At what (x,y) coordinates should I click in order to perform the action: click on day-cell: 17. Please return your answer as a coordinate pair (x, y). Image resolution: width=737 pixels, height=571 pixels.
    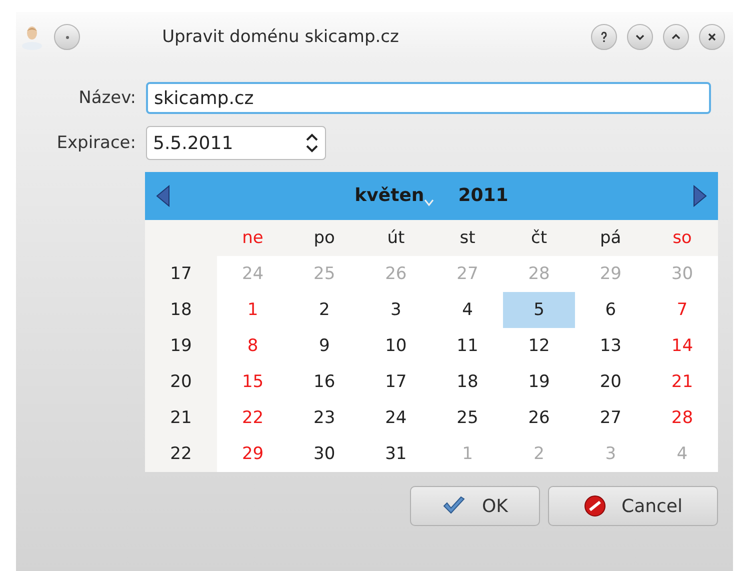
    Looking at the image, I should click on (396, 382).